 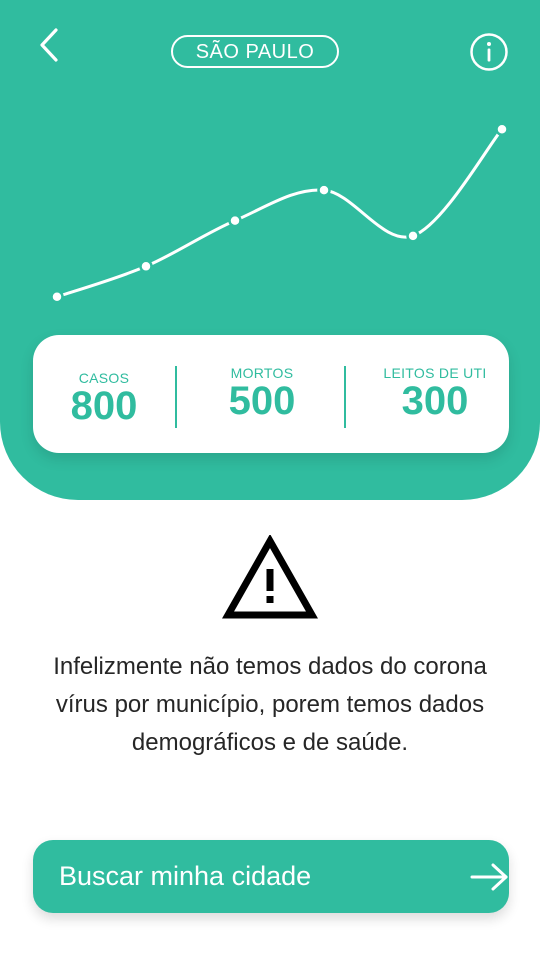 What do you see at coordinates (262, 401) in the screenshot?
I see `stat-value: 500` at bounding box center [262, 401].